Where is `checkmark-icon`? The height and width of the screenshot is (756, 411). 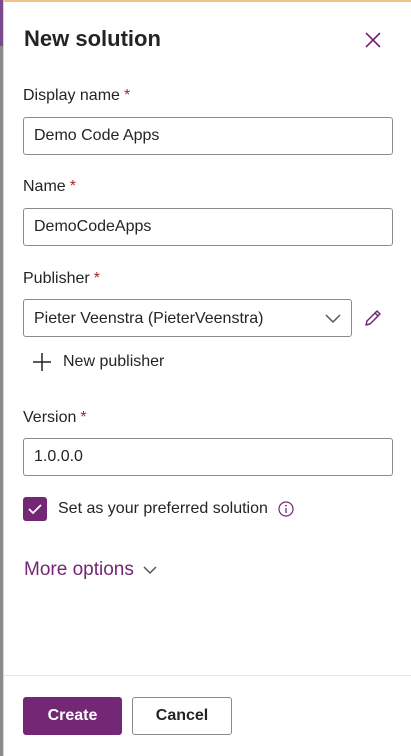
checkmark-icon is located at coordinates (35, 509).